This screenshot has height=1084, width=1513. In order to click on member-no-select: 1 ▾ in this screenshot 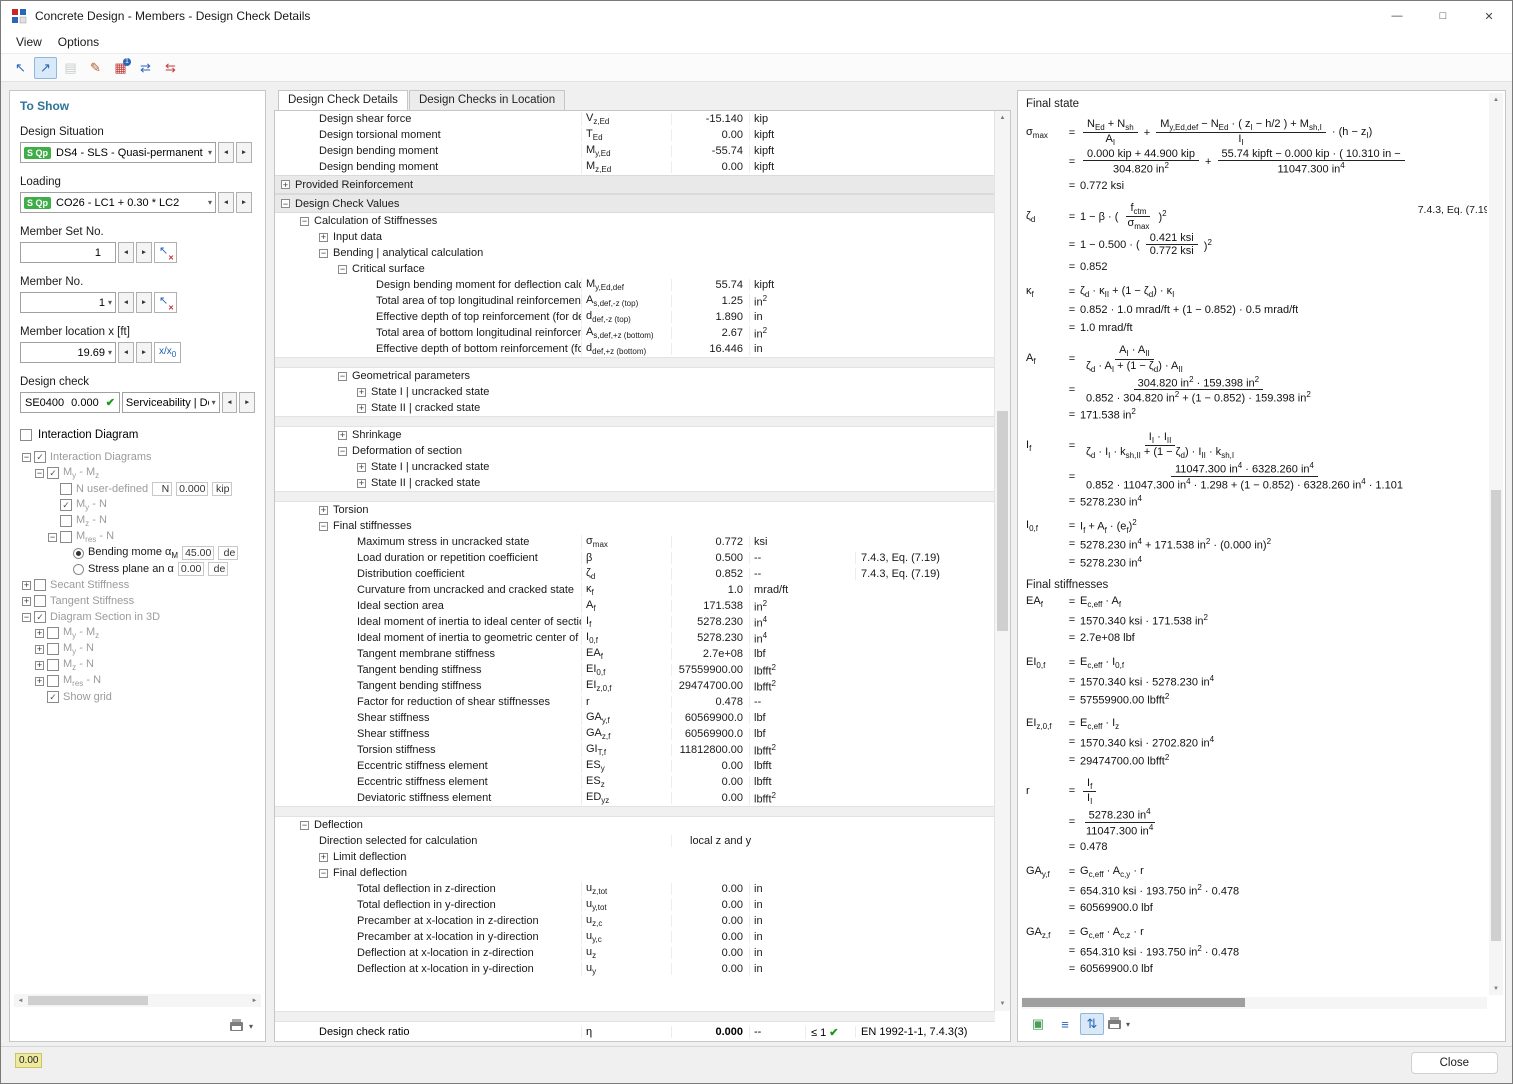, I will do `click(68, 302)`.